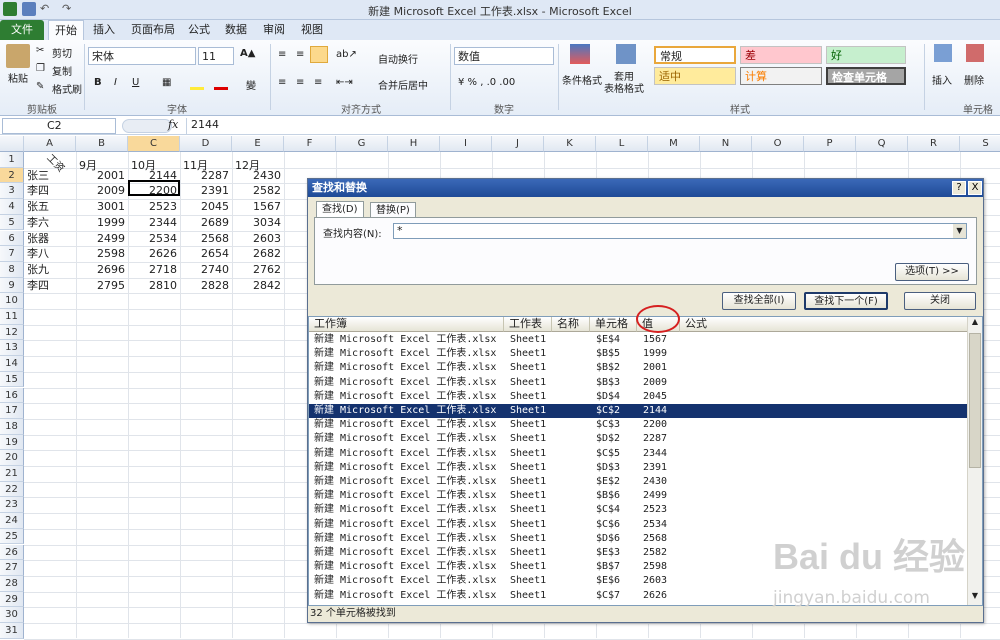 The height and width of the screenshot is (640, 1000). Describe the element at coordinates (570, 144) in the screenshot. I see `column-header-k: K` at that location.